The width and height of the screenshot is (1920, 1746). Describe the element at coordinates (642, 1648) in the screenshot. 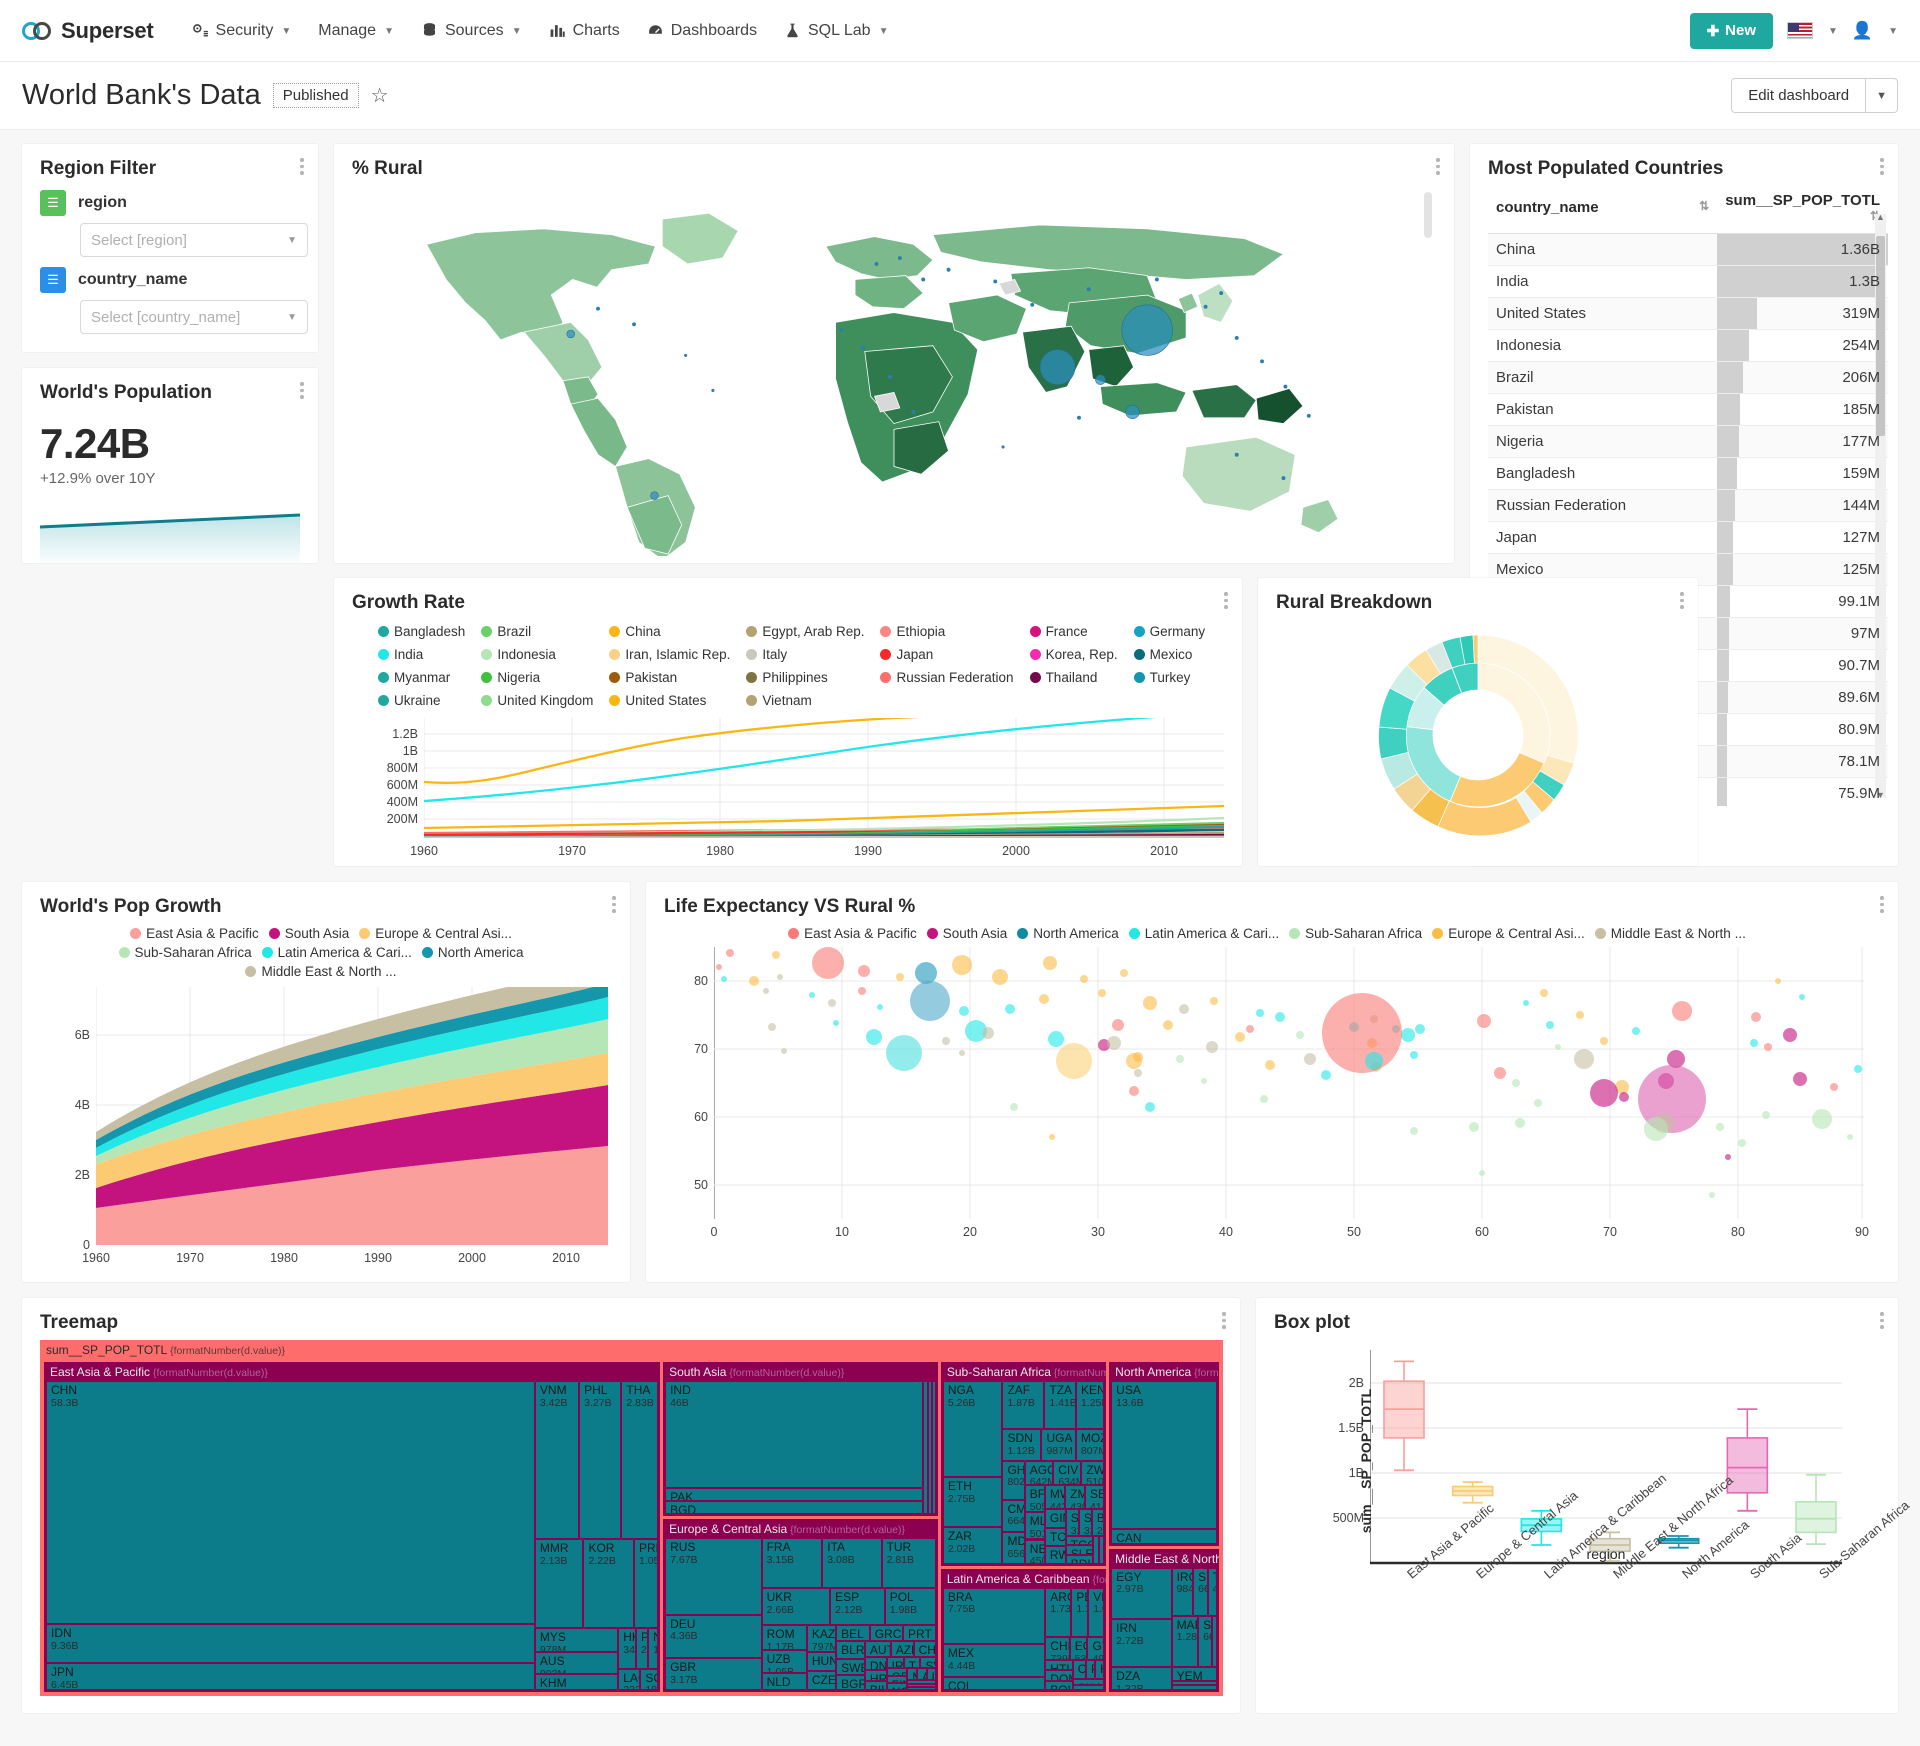

I see `treemap-leaf: PNG241M` at that location.